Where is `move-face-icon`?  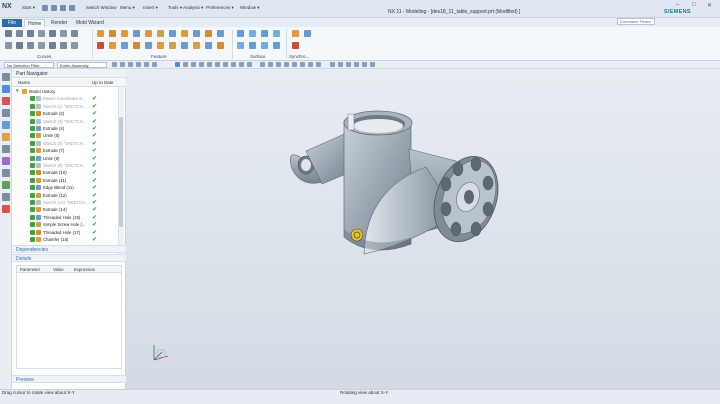
move-face-icon is located at coordinates (295, 33).